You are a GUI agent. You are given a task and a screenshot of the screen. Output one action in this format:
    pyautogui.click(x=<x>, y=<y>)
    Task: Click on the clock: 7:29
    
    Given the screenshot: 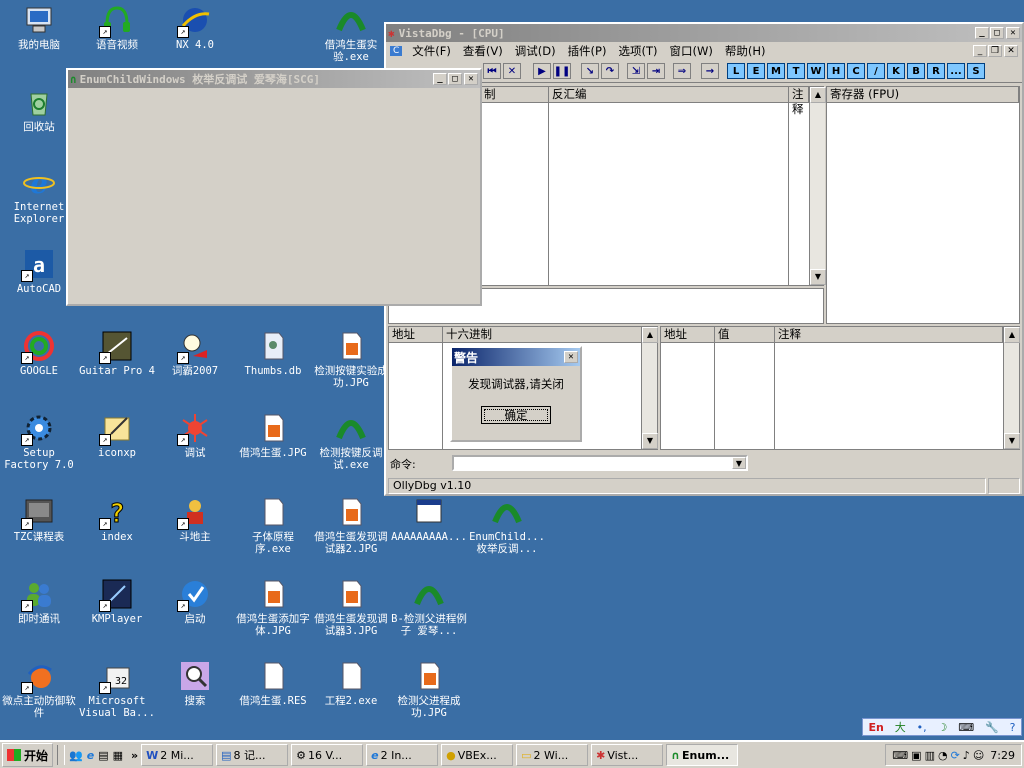 What is the action you would take?
    pyautogui.click(x=1002, y=755)
    